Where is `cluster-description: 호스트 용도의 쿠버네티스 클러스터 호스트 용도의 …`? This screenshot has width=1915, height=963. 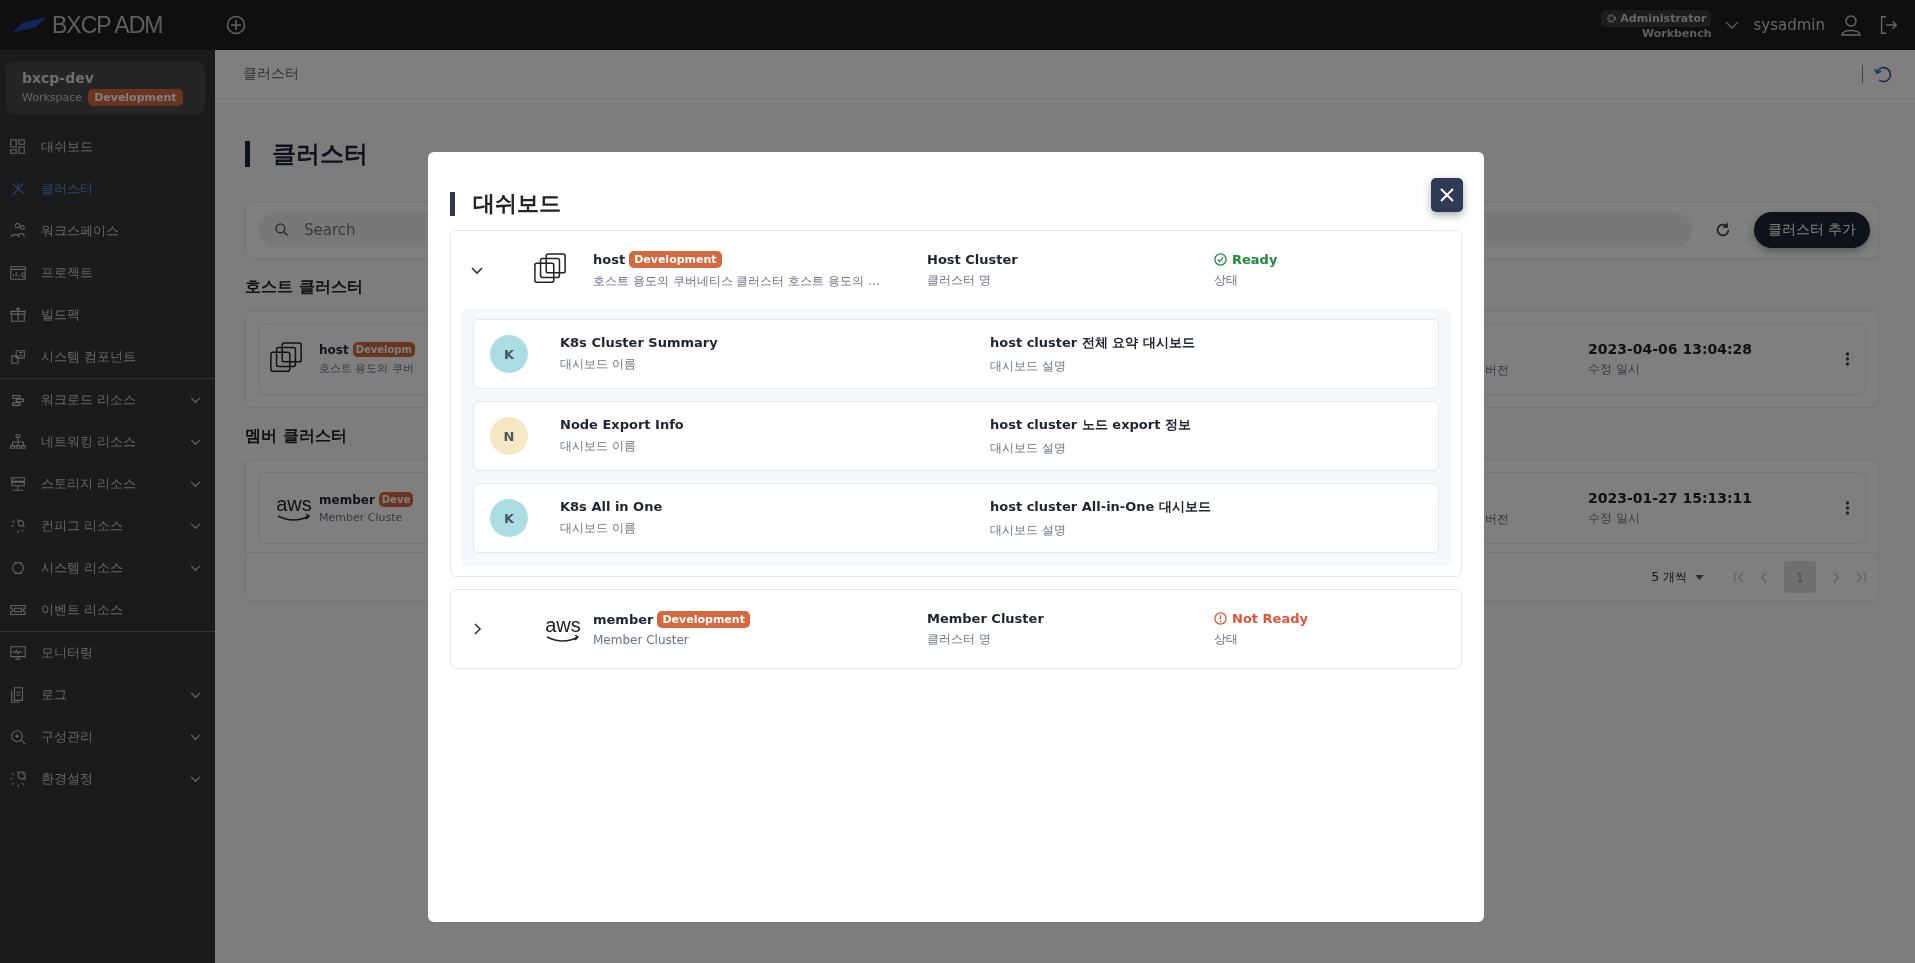
cluster-description: 호스트 용도의 쿠버네티스 클러스터 호스트 용도의 … is located at coordinates (737, 281).